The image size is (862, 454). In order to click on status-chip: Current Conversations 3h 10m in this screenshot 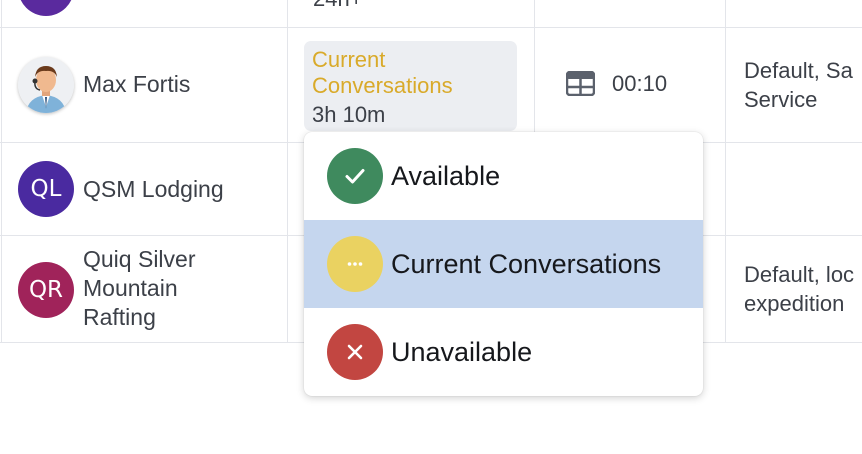, I will do `click(410, 86)`.